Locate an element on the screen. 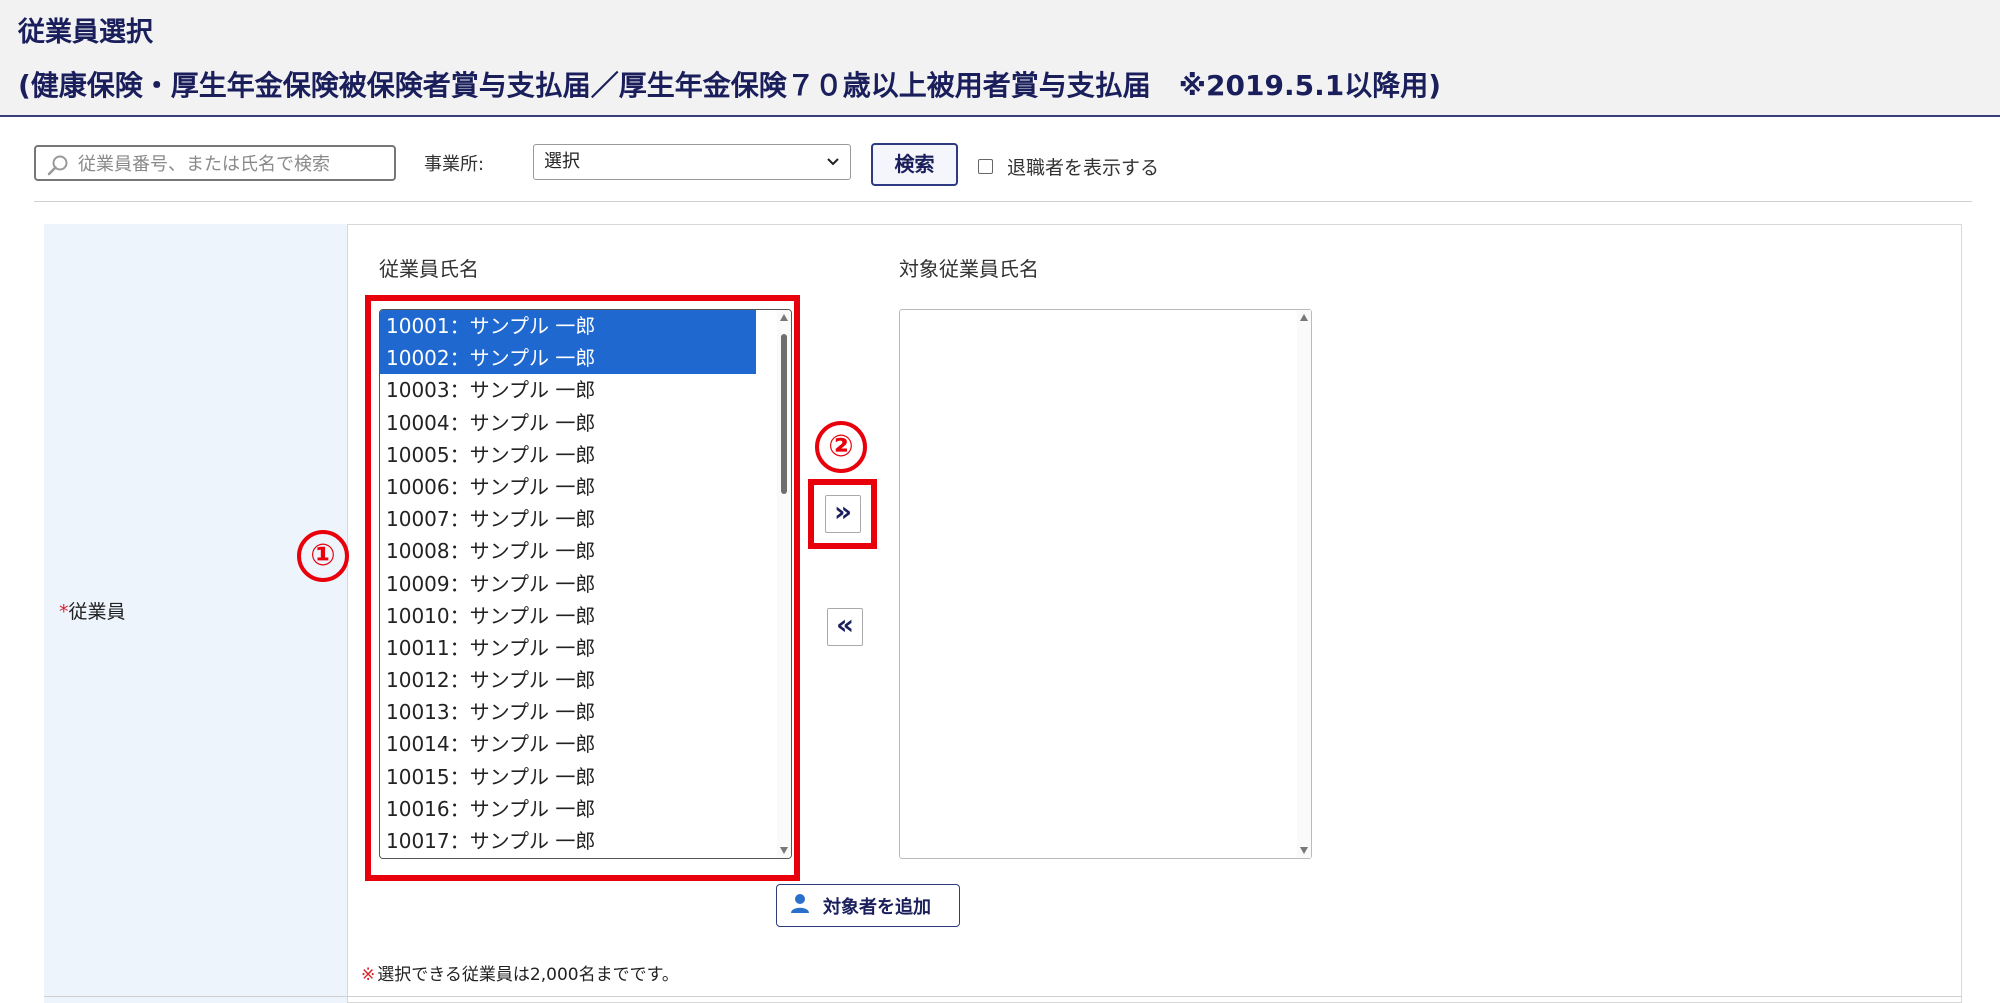 This screenshot has height=1003, width=2000. target-list-scrollbar is located at coordinates (1304, 584).